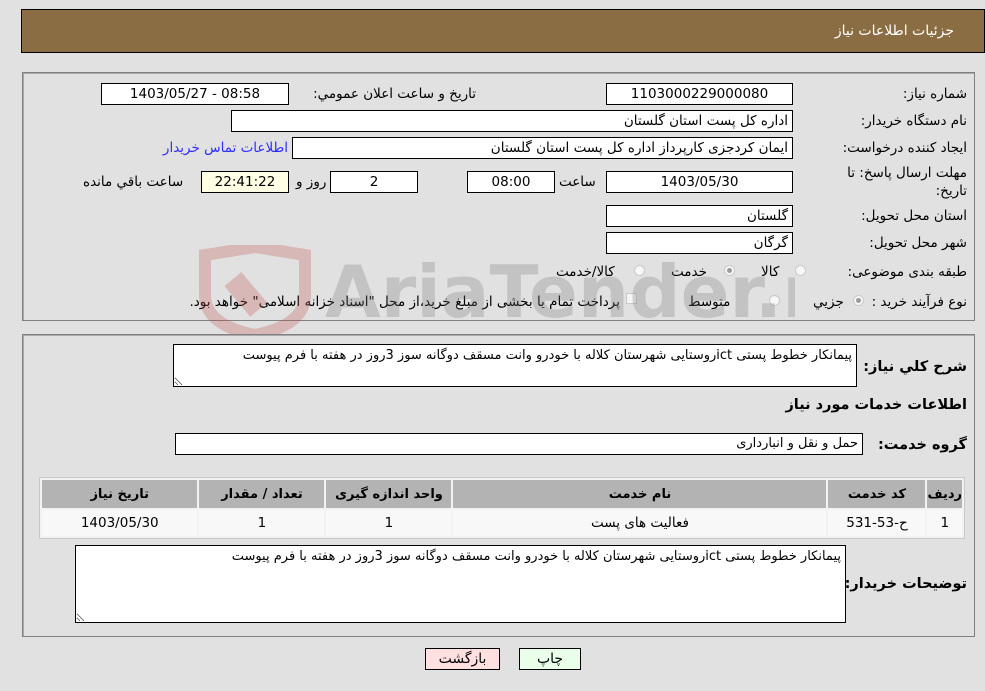  What do you see at coordinates (631, 298) in the screenshot?
I see `treasury-checkbox` at bounding box center [631, 298].